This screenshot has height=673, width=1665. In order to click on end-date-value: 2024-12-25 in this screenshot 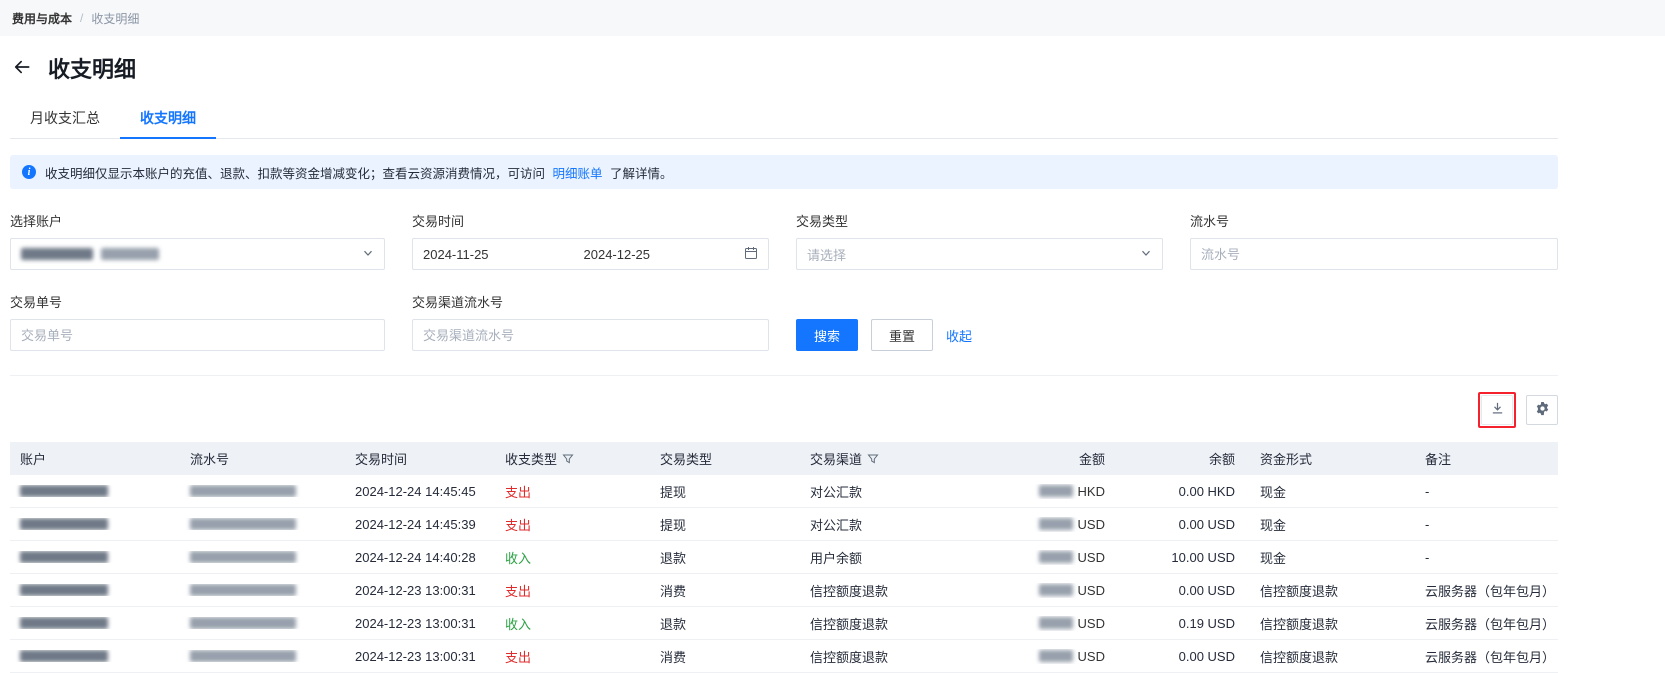, I will do `click(664, 254)`.